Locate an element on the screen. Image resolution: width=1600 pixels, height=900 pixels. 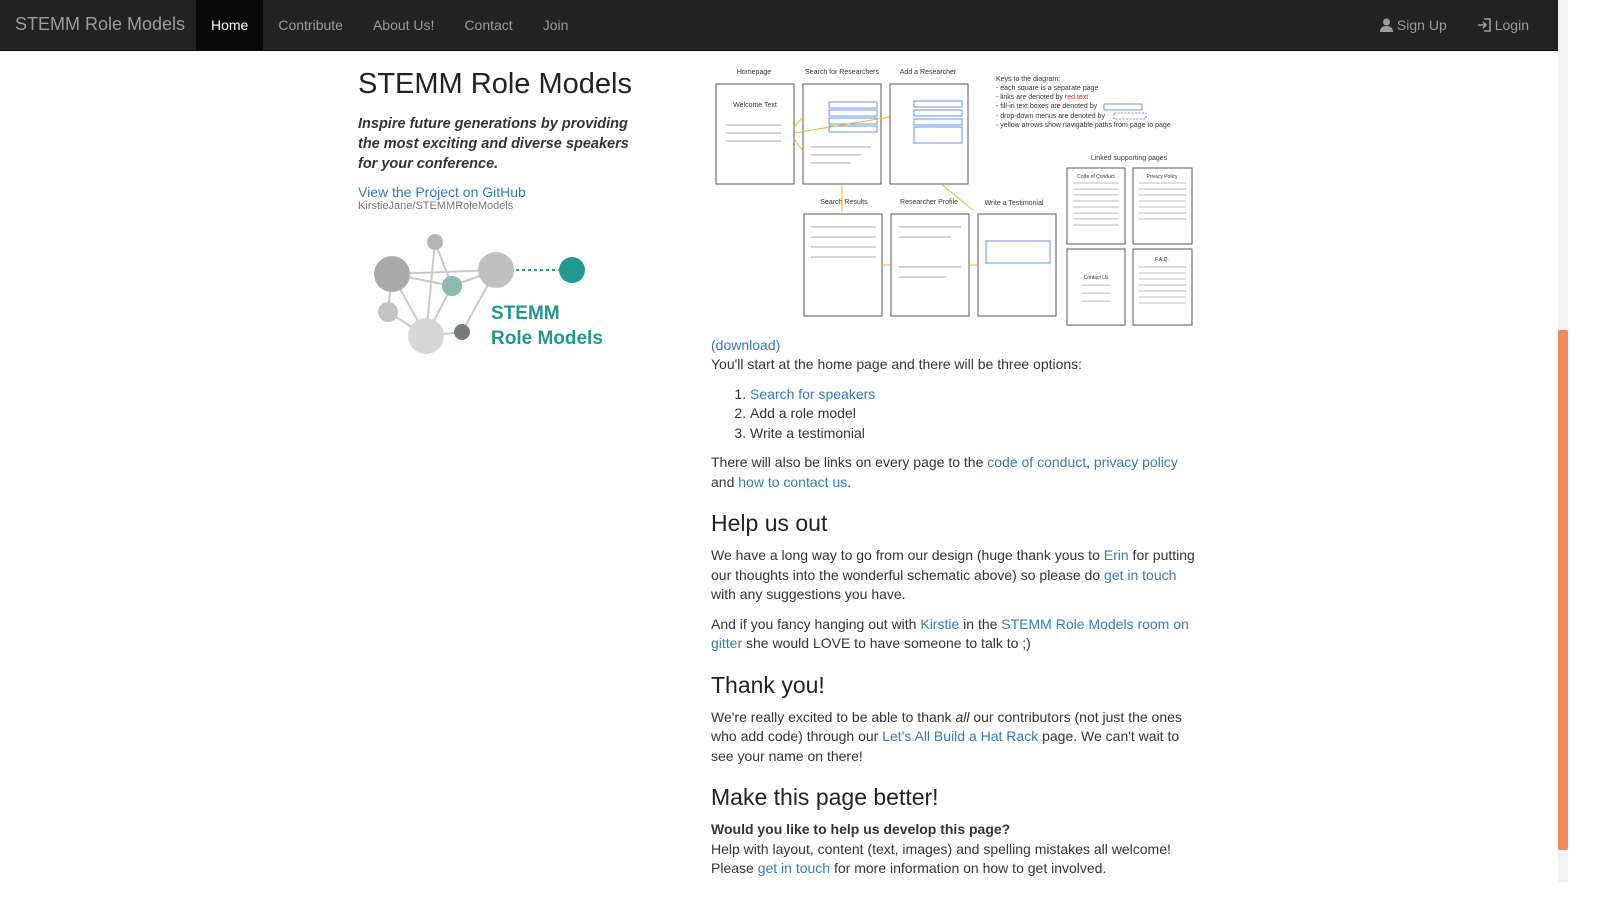
help-heading: Help us out is located at coordinates (769, 523).